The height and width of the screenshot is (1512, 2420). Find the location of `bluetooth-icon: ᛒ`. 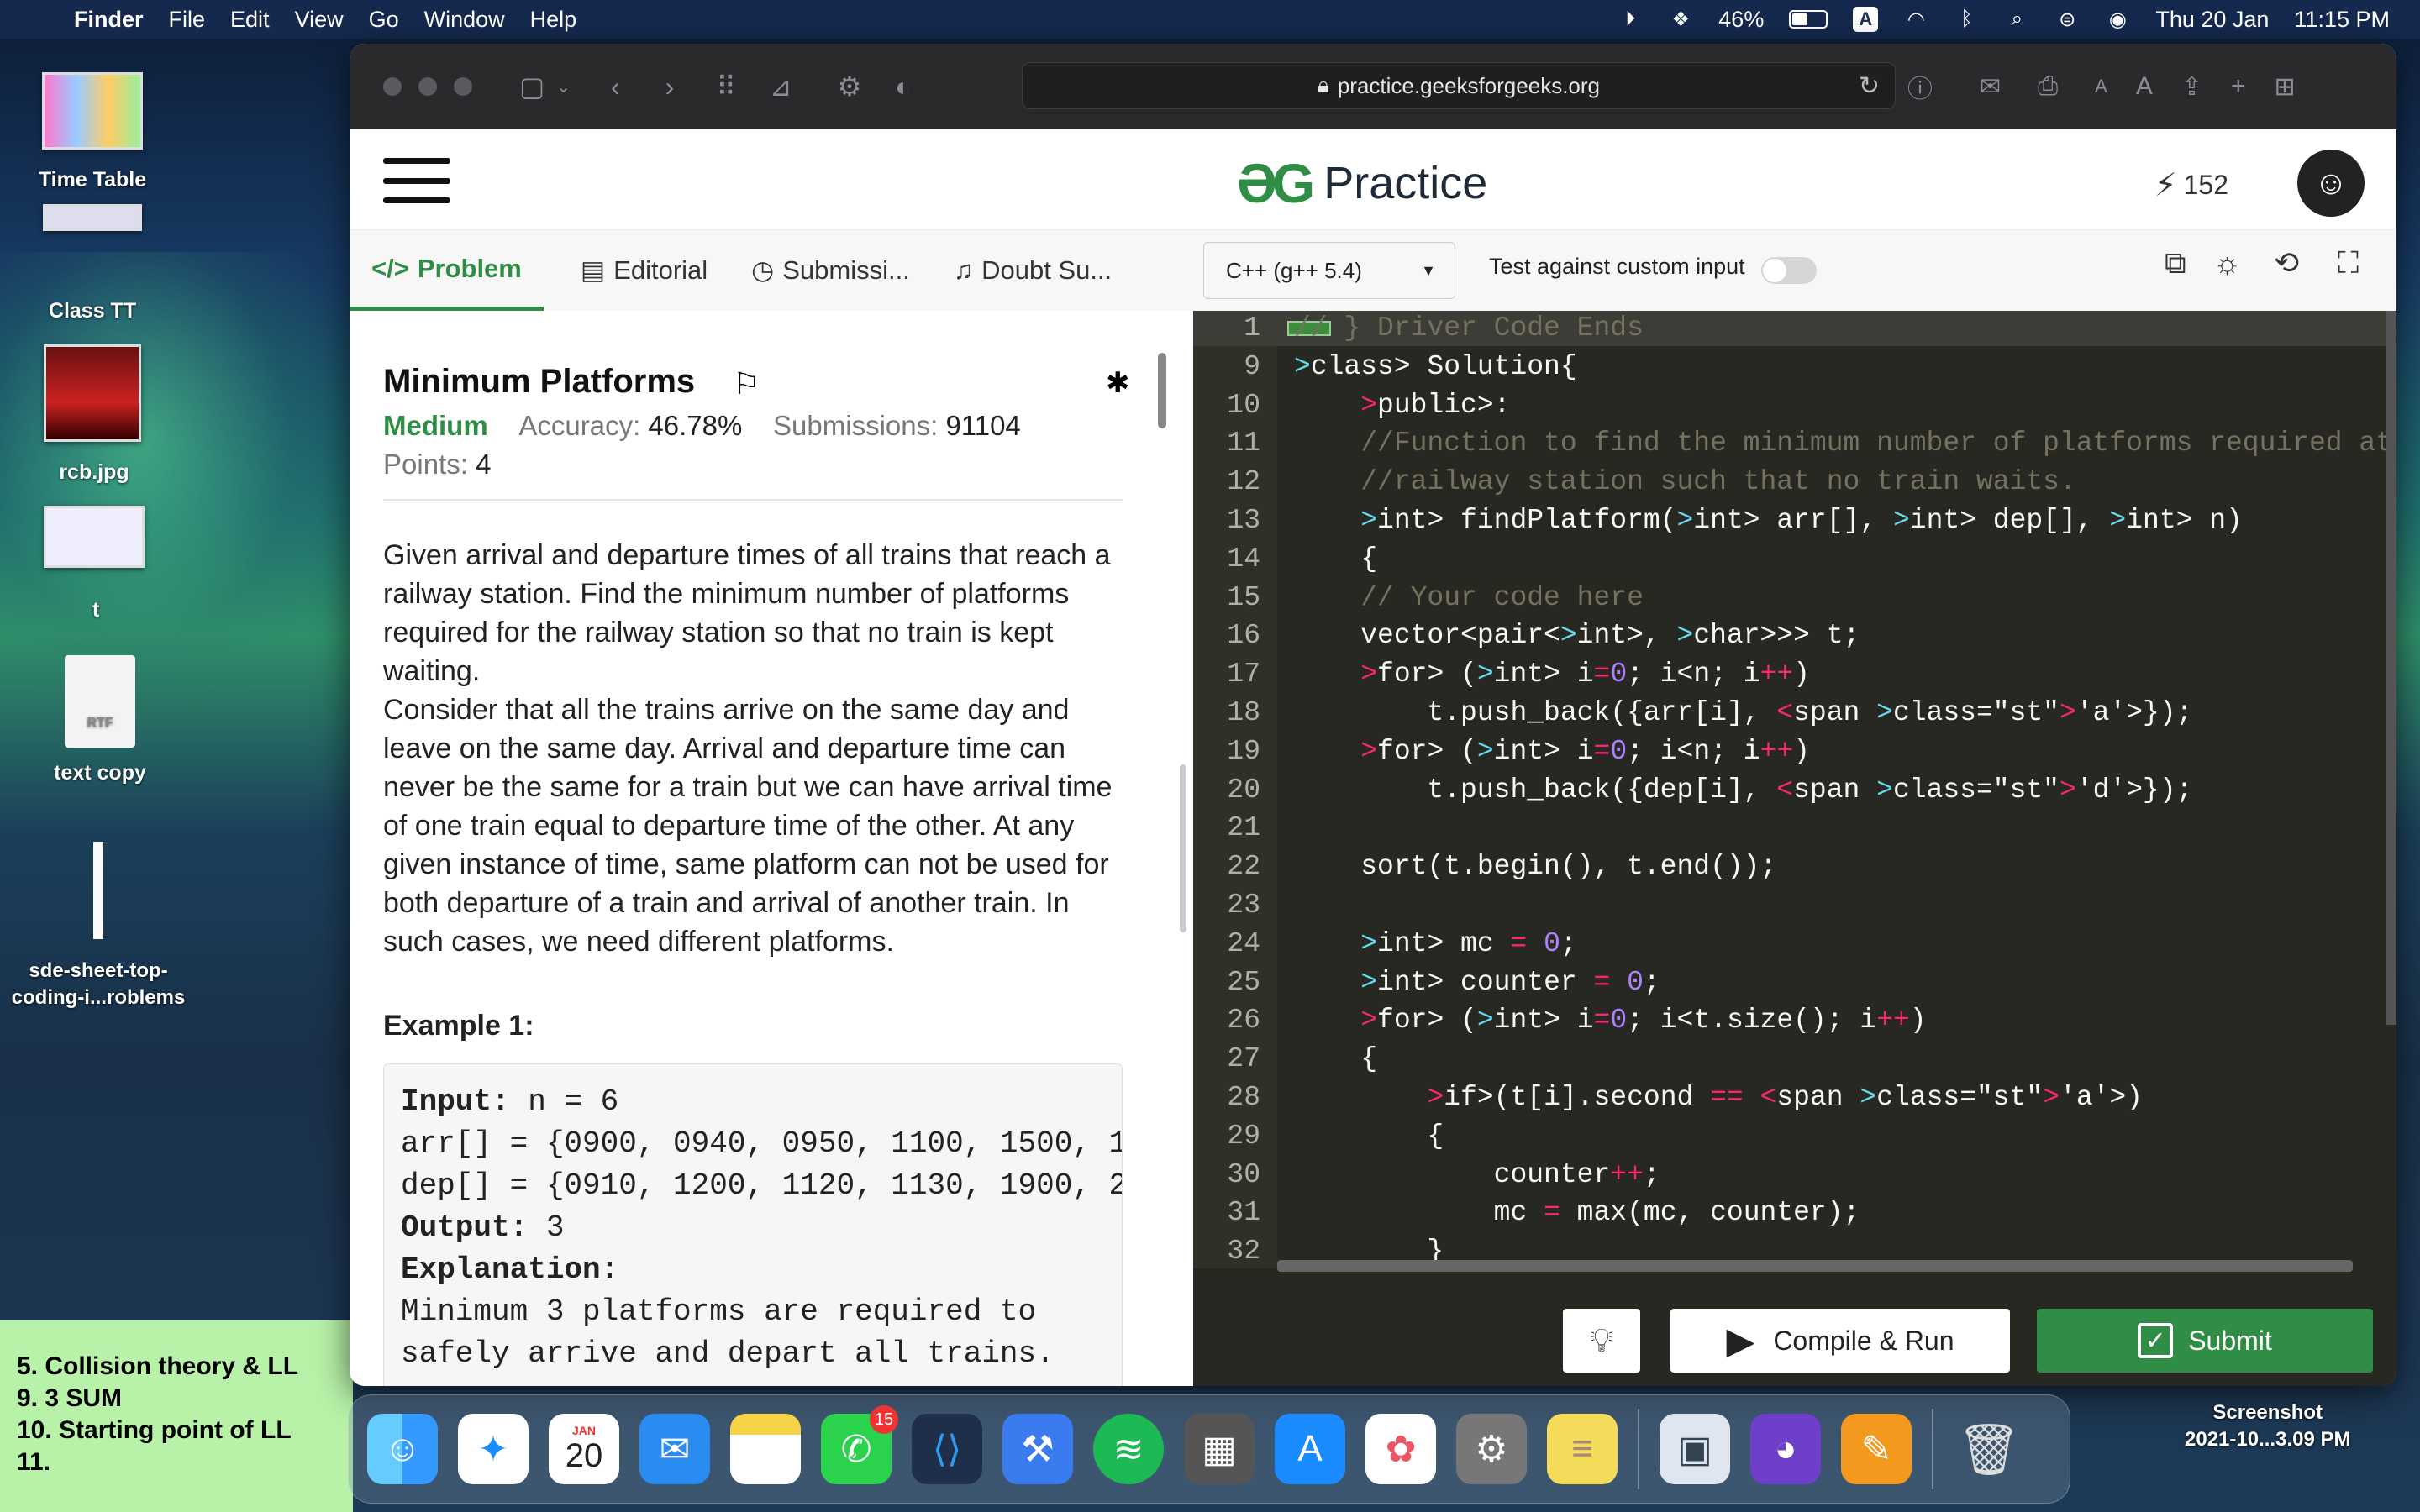

bluetooth-icon: ᛒ is located at coordinates (1967, 19).